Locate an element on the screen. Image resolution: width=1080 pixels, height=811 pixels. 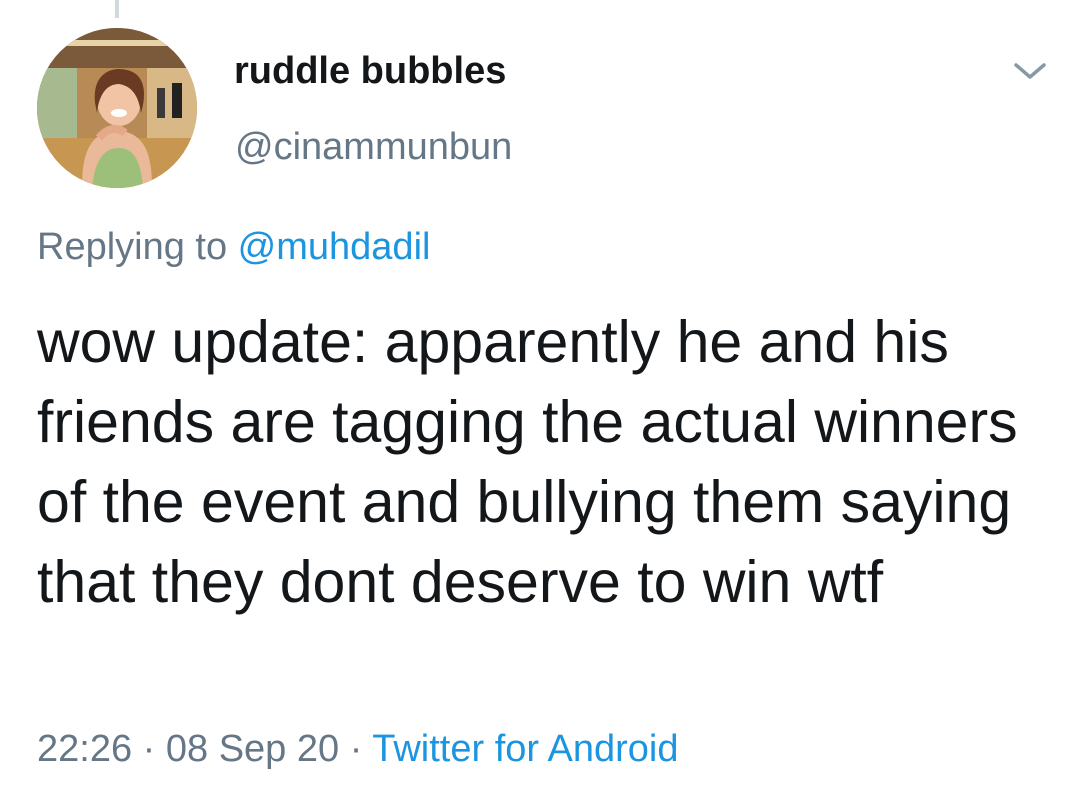
chevron-down-icon is located at coordinates (1030, 71).